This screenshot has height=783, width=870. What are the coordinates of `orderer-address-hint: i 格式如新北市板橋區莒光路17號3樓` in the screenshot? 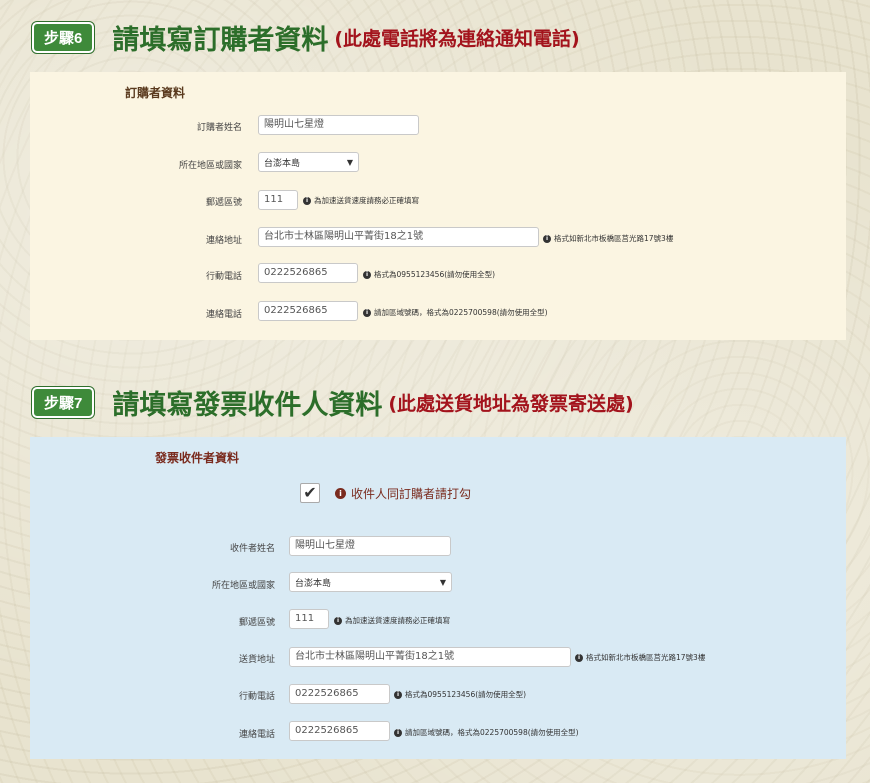 It's located at (608, 238).